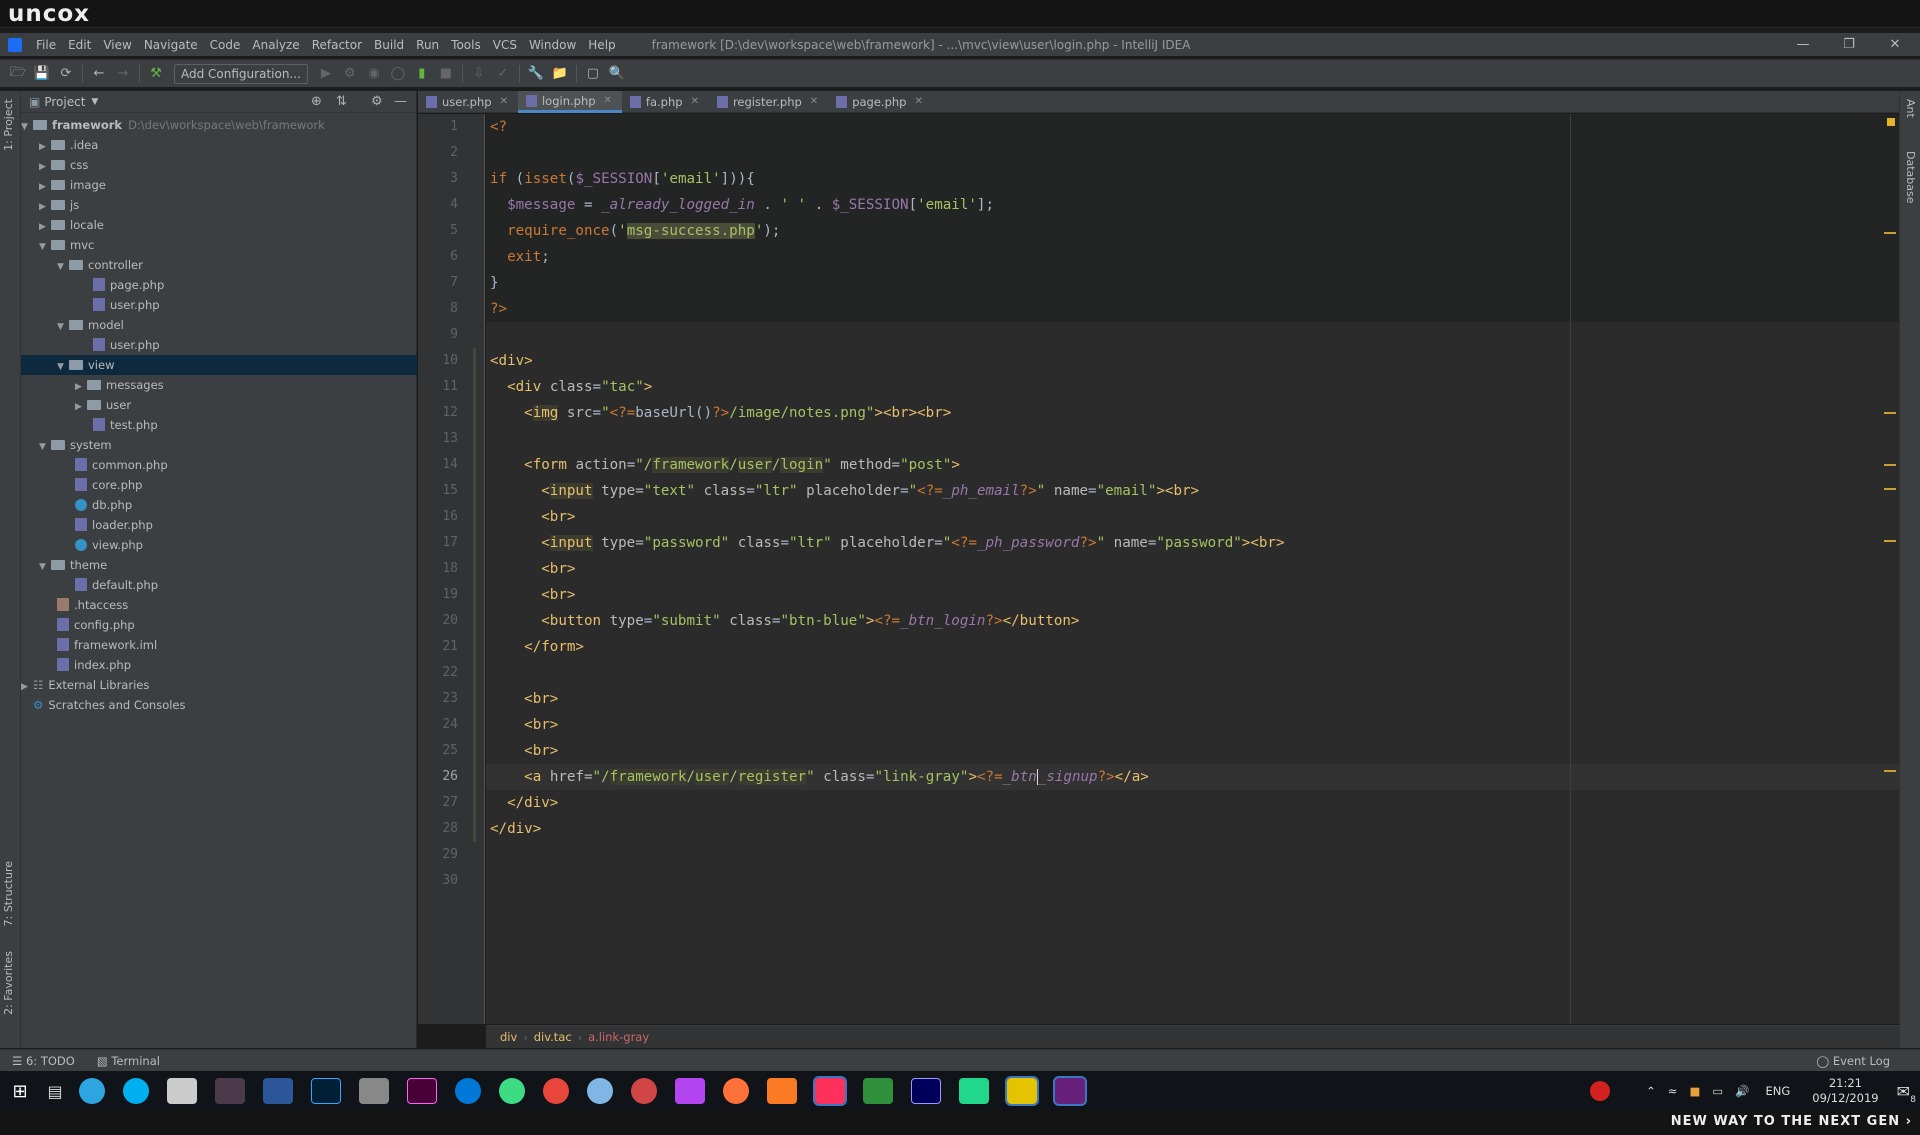 The height and width of the screenshot is (1135, 1920). What do you see at coordinates (644, 1091) in the screenshot?
I see `paint-app-icon` at bounding box center [644, 1091].